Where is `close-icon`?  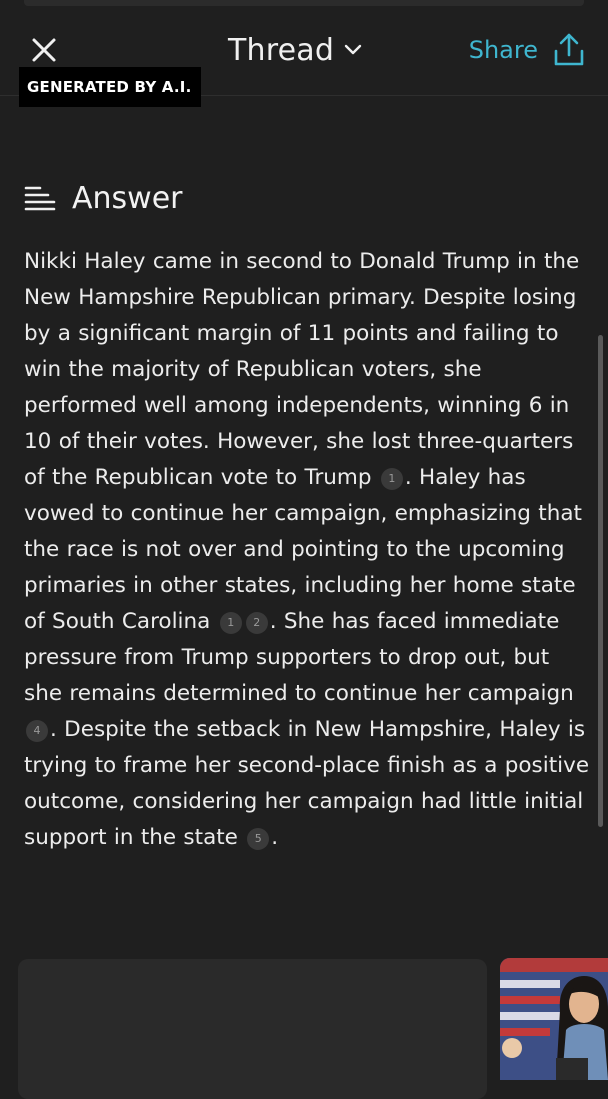 close-icon is located at coordinates (44, 50).